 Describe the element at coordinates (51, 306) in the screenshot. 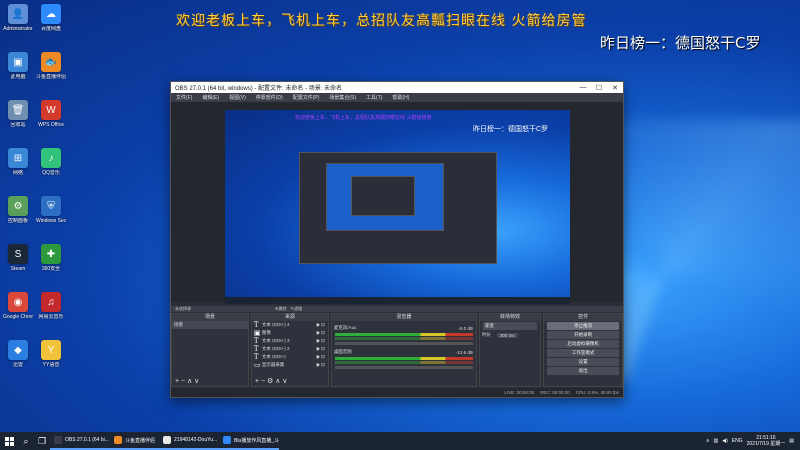

I see `desktop-icon: ♫ 网易云音乐` at that location.